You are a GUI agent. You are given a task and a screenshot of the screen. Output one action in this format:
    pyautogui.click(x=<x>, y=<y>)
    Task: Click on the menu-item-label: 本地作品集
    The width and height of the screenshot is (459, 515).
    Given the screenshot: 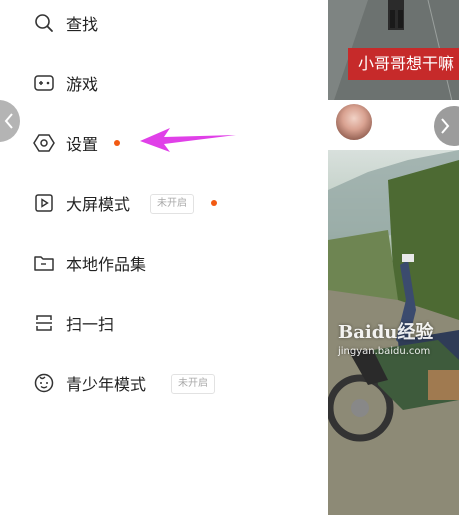 What is the action you would take?
    pyautogui.click(x=106, y=264)
    